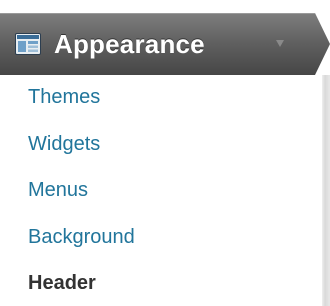 This screenshot has width=330, height=306. Describe the element at coordinates (64, 144) in the screenshot. I see `submenu-item-widgets: Widgets` at that location.